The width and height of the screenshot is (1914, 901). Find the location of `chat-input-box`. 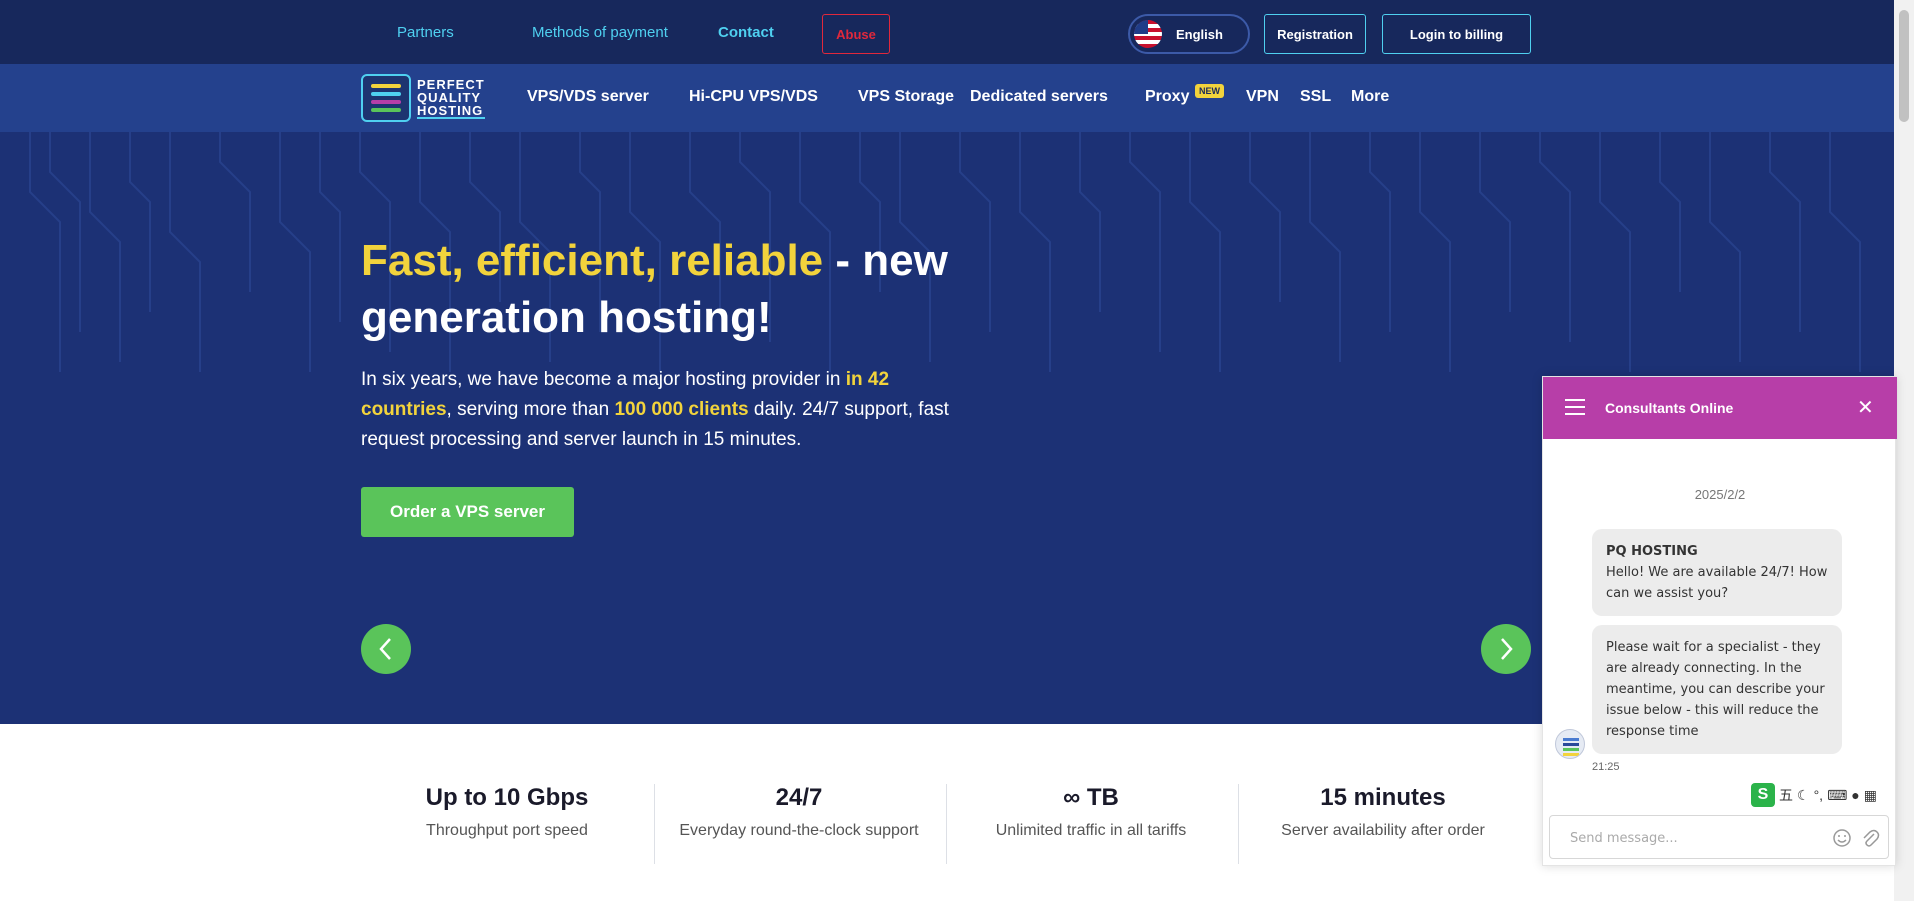

chat-input-box is located at coordinates (1719, 837).